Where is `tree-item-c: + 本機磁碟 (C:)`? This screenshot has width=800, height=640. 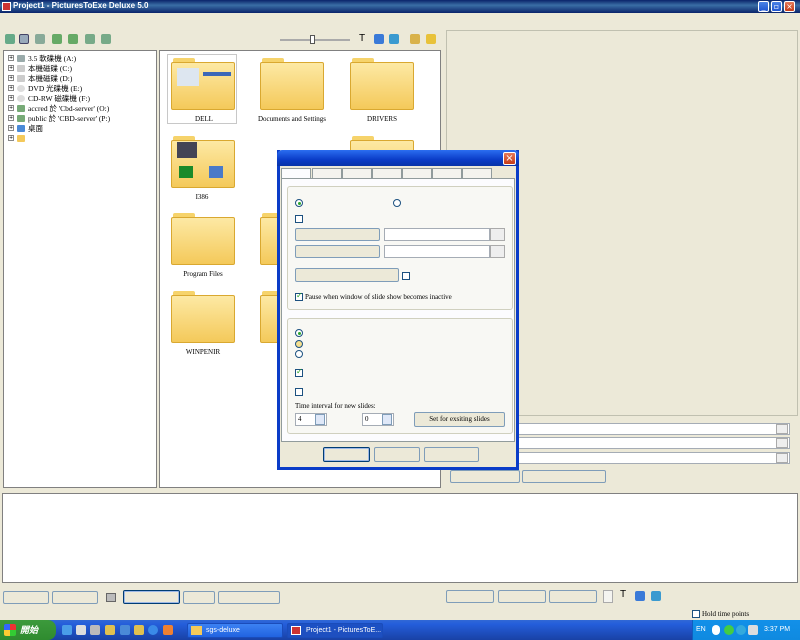 tree-item-c: + 本機磁碟 (C:) is located at coordinates (40, 68).